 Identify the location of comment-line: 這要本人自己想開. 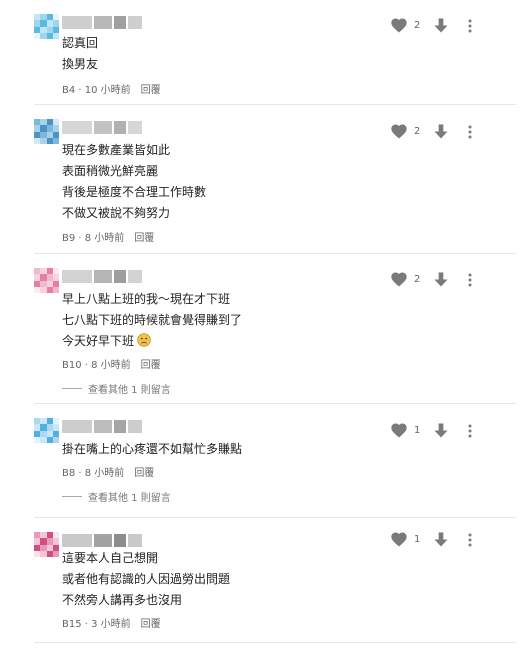
(110, 558).